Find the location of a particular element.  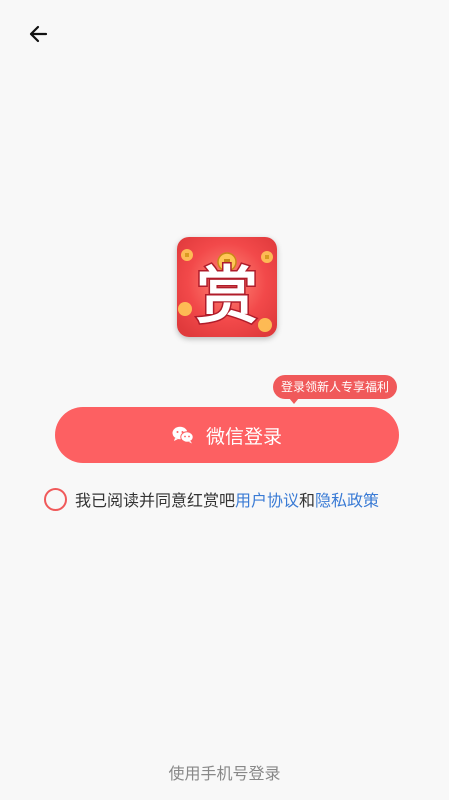

agreement-checkbox is located at coordinates (55, 499).